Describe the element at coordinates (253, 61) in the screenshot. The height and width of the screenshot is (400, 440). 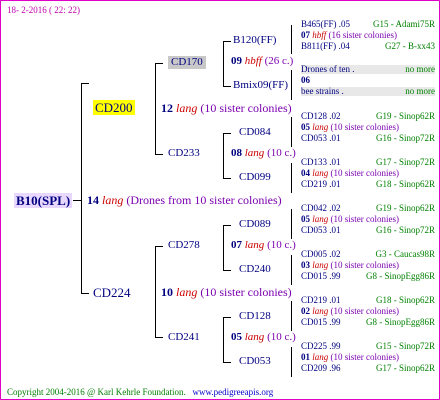
I see `gen2-0-lang: hbff` at that location.